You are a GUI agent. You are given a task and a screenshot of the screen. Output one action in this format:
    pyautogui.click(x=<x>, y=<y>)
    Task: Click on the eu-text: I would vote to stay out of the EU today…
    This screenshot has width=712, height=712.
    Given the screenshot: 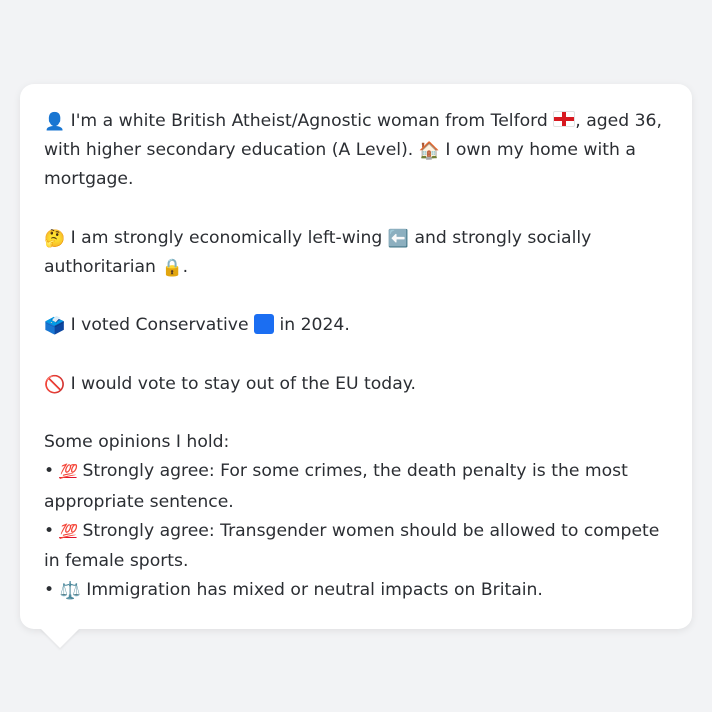 What is the action you would take?
    pyautogui.click(x=243, y=383)
    